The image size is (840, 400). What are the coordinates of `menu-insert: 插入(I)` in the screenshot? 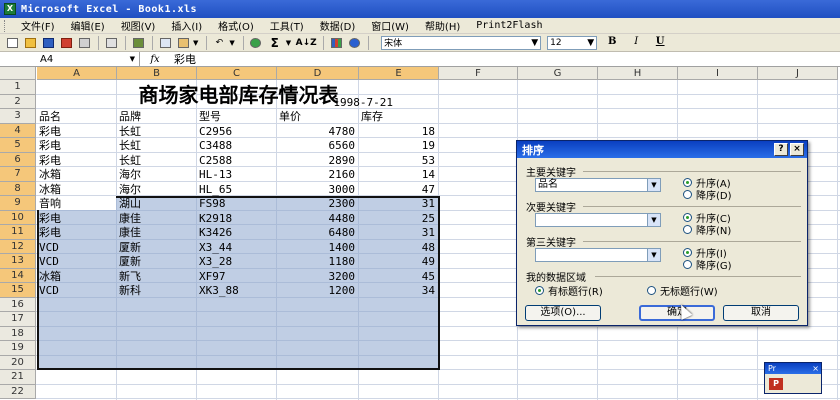 It's located at (186, 25).